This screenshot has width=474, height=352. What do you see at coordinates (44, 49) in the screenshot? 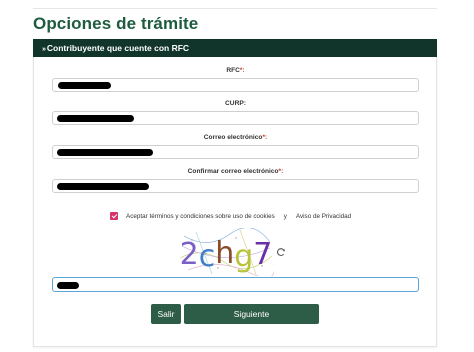
I see `chevron-right-icon: »` at bounding box center [44, 49].